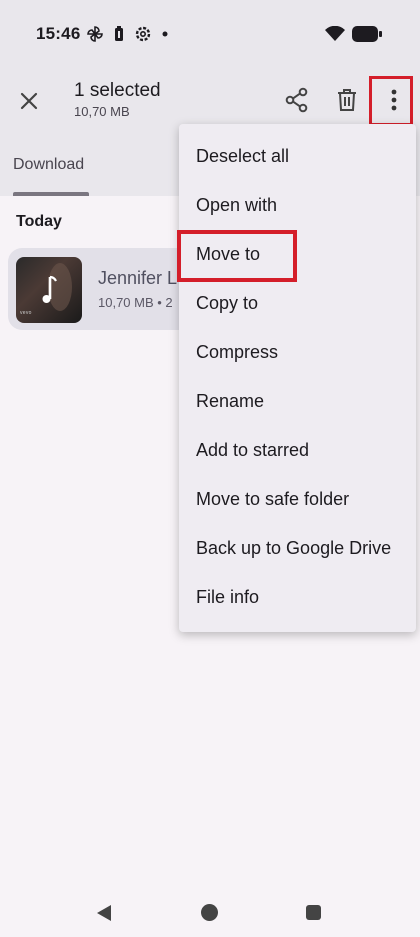 The height and width of the screenshot is (937, 420). Describe the element at coordinates (165, 34) in the screenshot. I see `dot-icon` at that location.